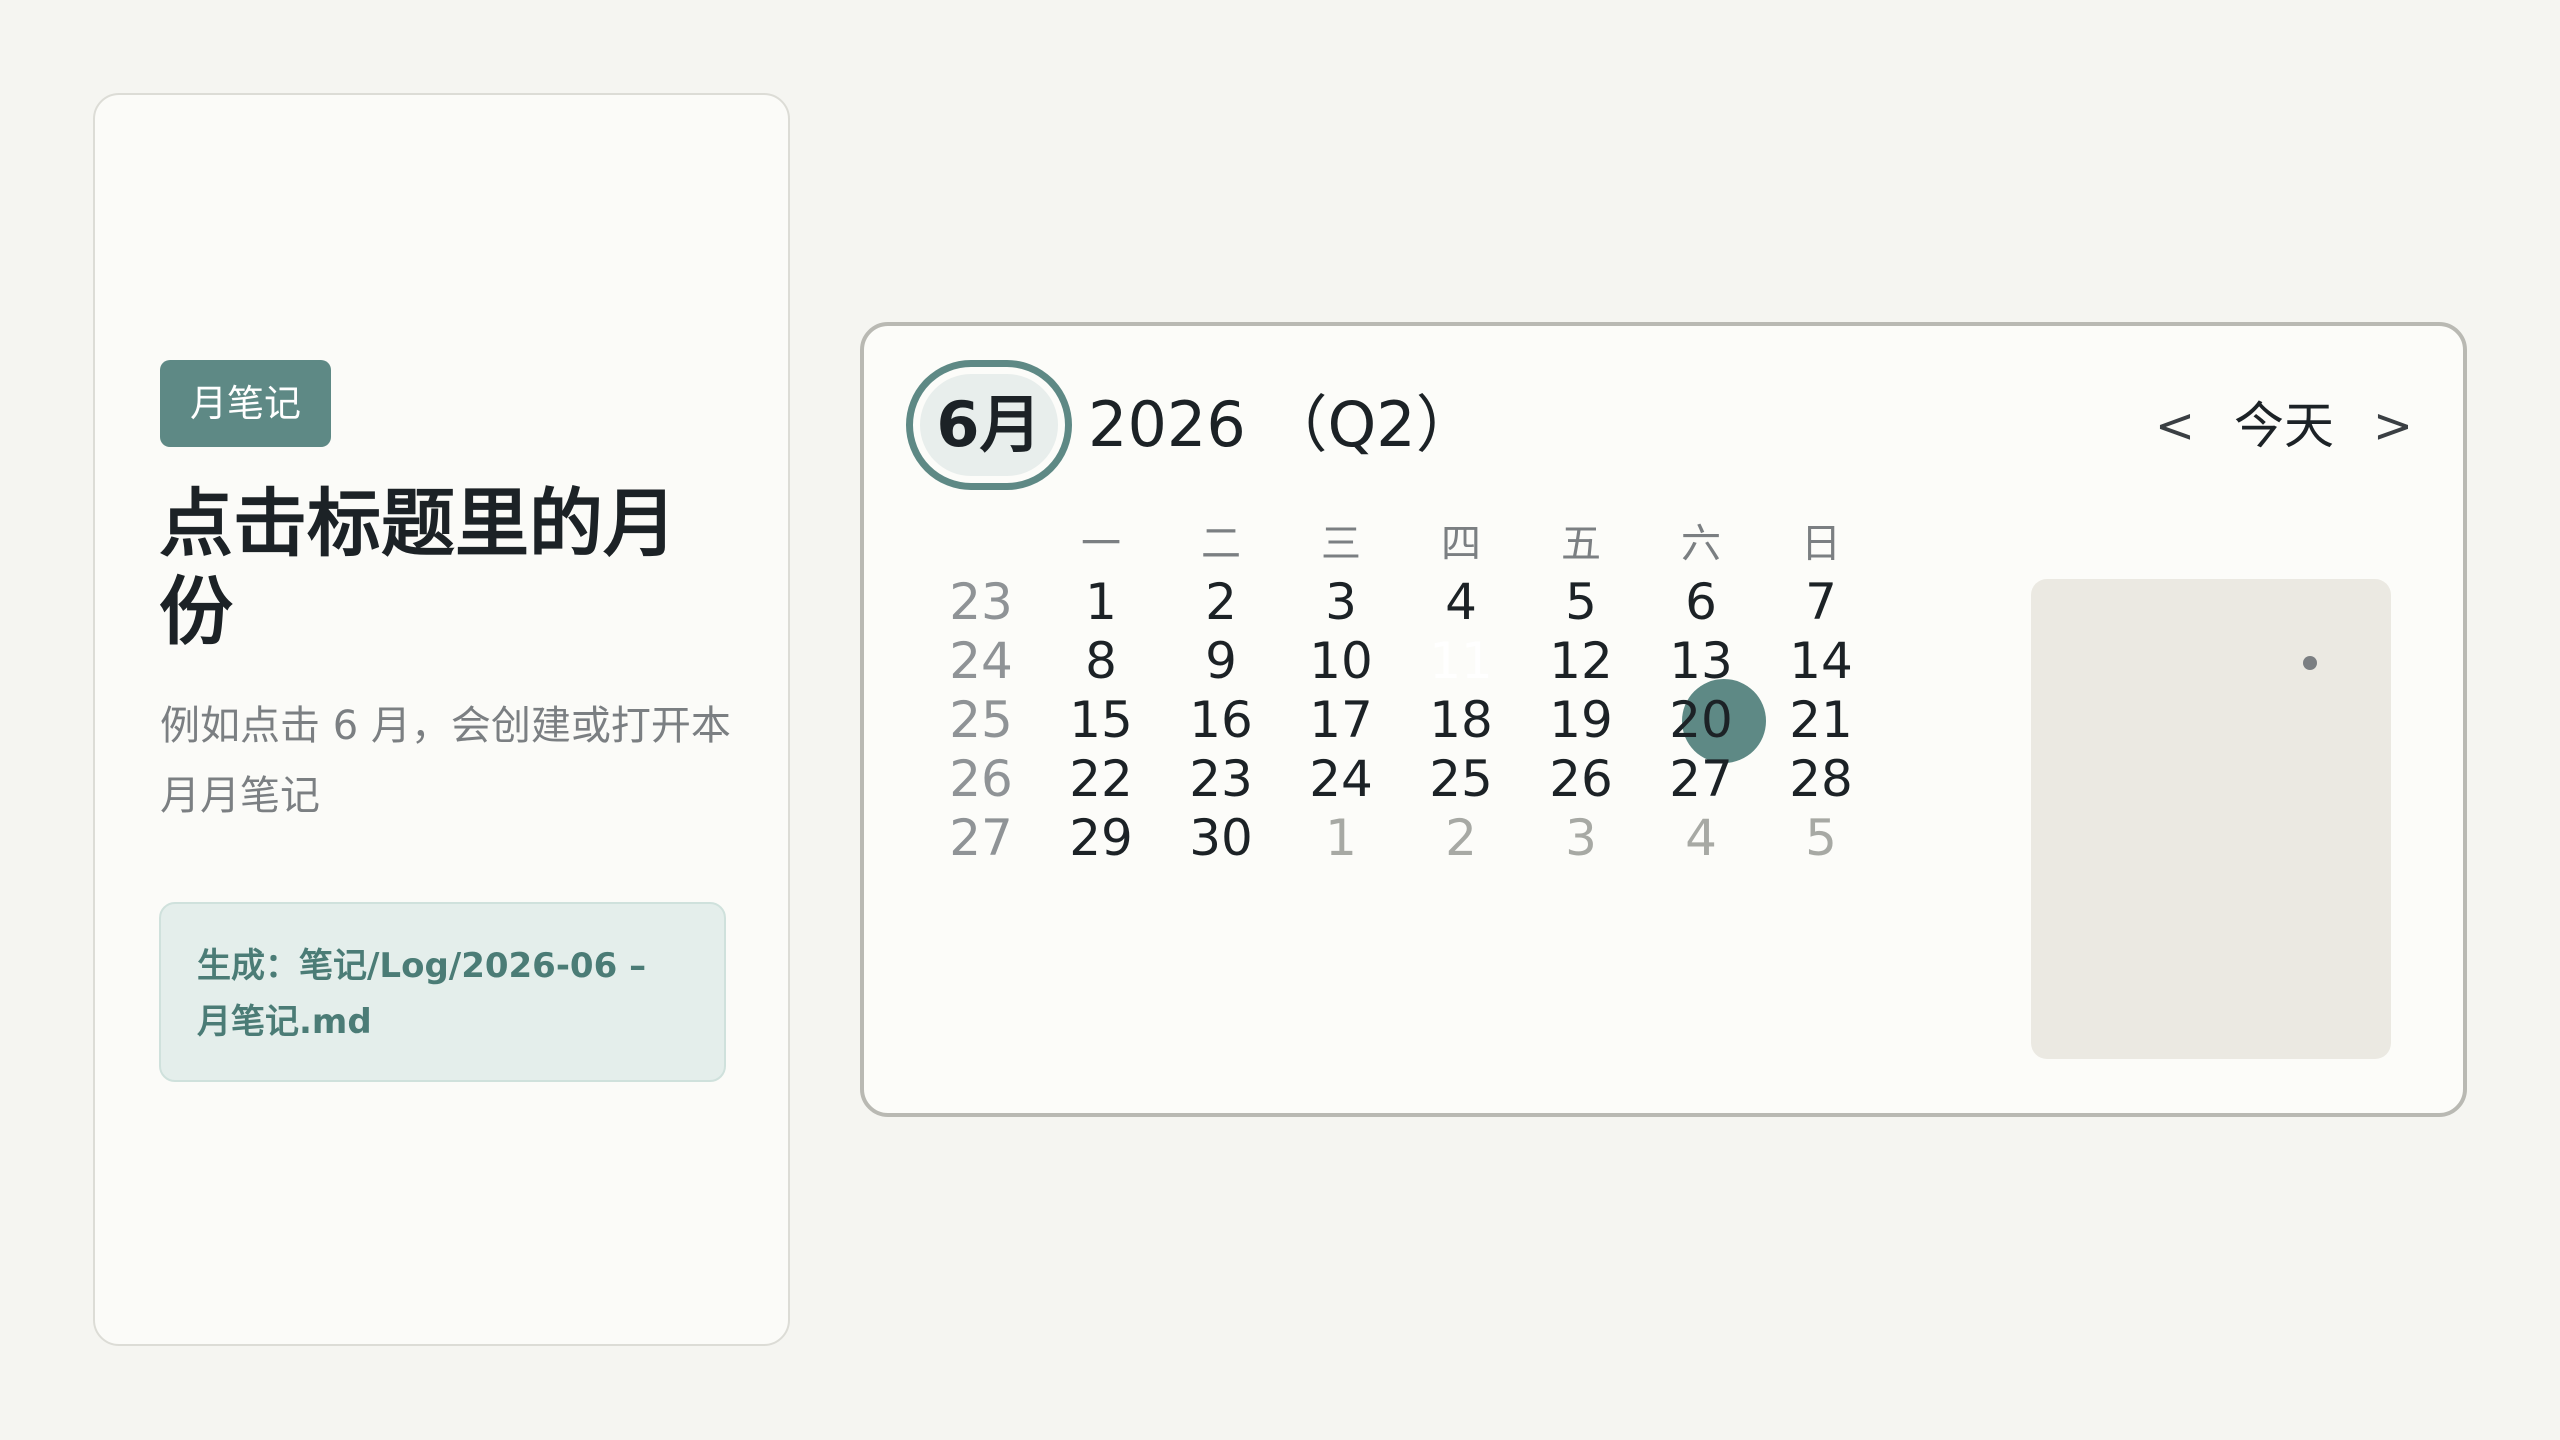  I want to click on weekend-highlight, so click(2211, 819).